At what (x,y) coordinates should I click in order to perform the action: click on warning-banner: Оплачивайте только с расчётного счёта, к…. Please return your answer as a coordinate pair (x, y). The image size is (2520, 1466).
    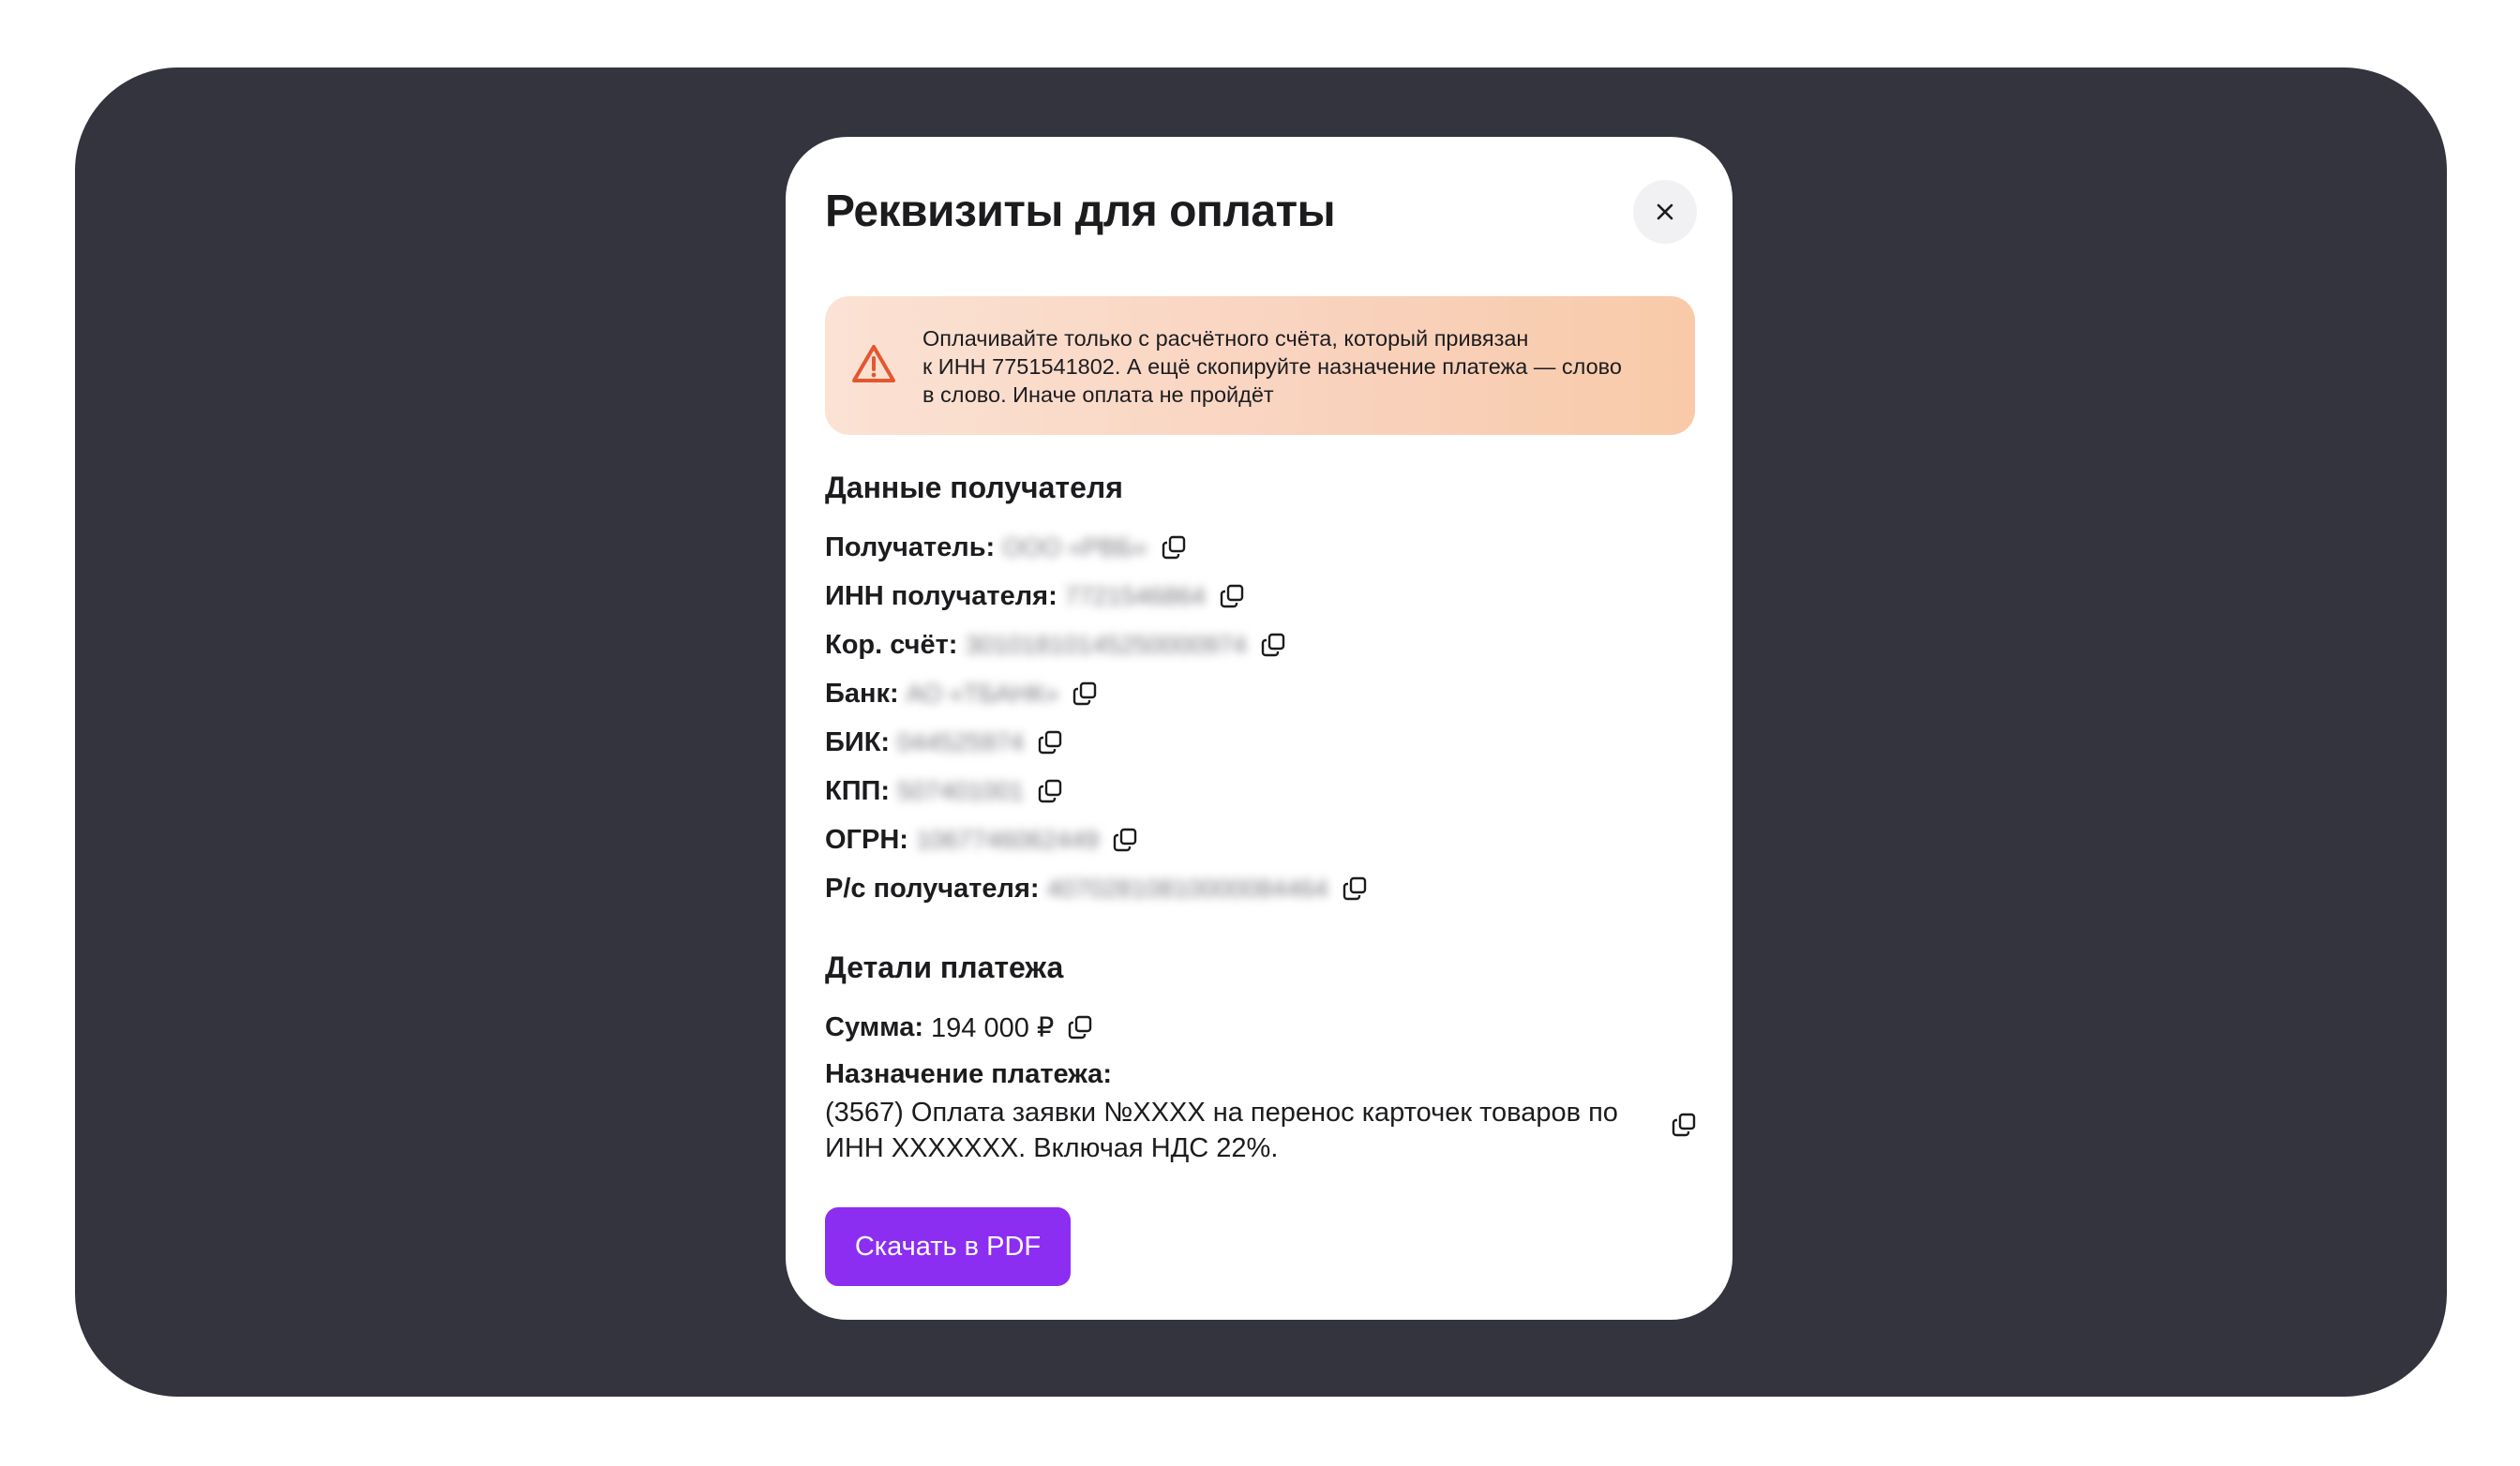
    Looking at the image, I should click on (1260, 365).